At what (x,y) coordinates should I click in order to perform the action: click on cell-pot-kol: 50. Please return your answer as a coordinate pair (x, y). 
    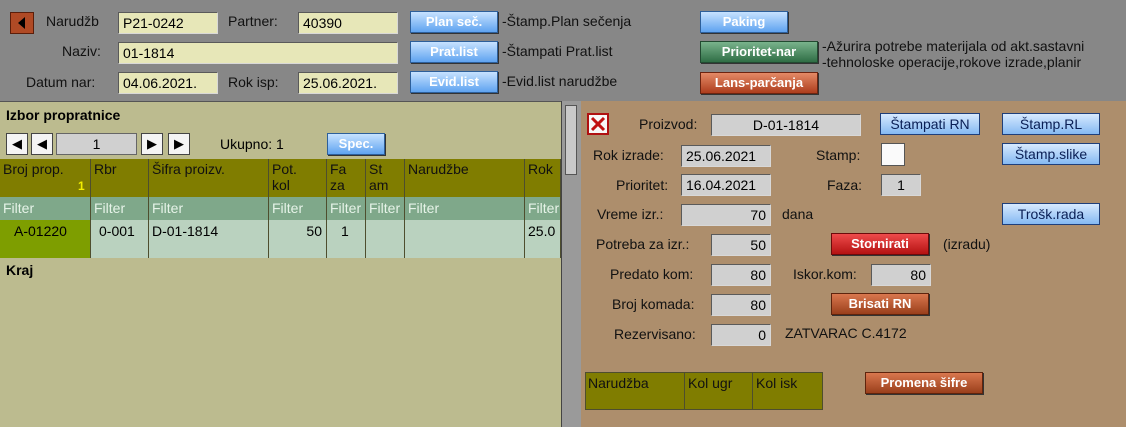
    Looking at the image, I should click on (298, 239).